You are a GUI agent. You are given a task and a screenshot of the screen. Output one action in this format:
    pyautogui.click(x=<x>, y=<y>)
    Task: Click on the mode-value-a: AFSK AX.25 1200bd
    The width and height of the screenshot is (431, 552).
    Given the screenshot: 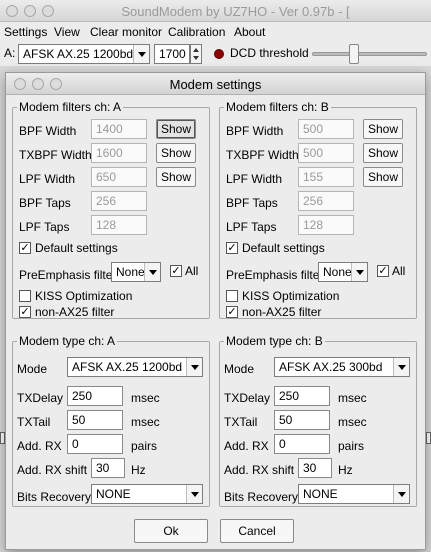 What is the action you would take?
    pyautogui.click(x=127, y=367)
    